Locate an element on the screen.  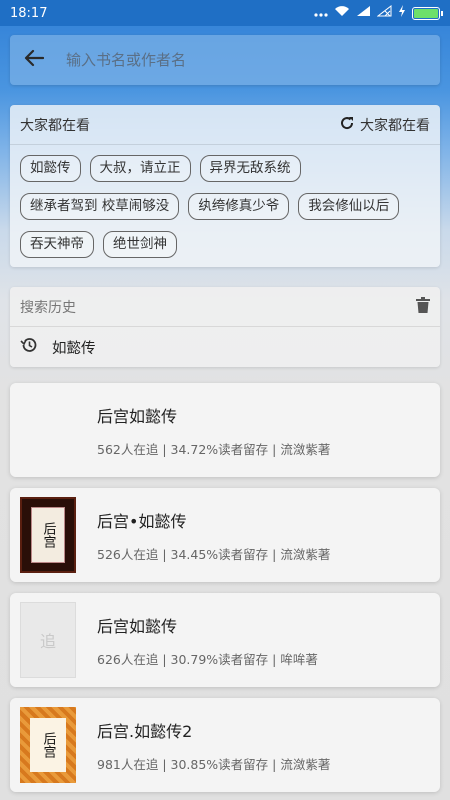
search-bar is located at coordinates (225, 60).